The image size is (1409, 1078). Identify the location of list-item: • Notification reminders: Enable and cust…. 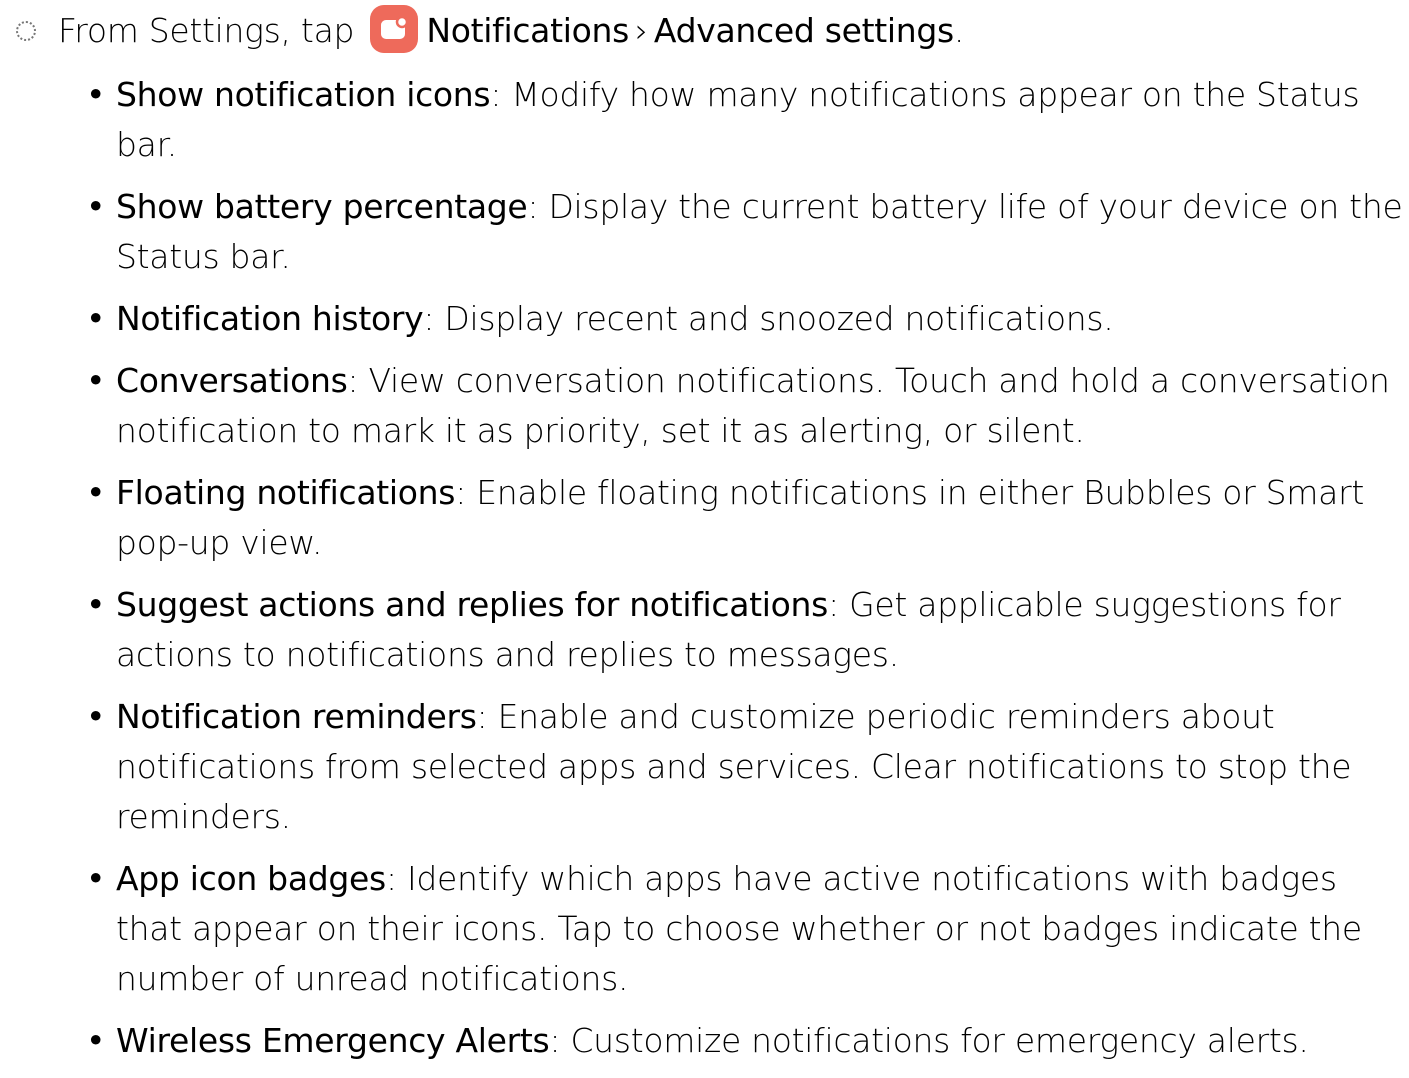
(746, 767).